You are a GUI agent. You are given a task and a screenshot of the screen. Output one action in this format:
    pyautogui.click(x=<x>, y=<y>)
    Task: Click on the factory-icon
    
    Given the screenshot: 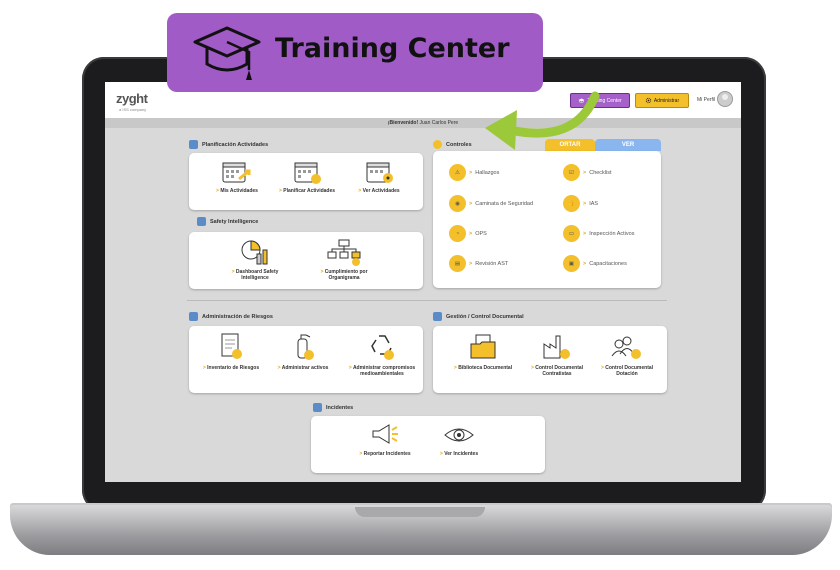 What is the action you would take?
    pyautogui.click(x=556, y=347)
    